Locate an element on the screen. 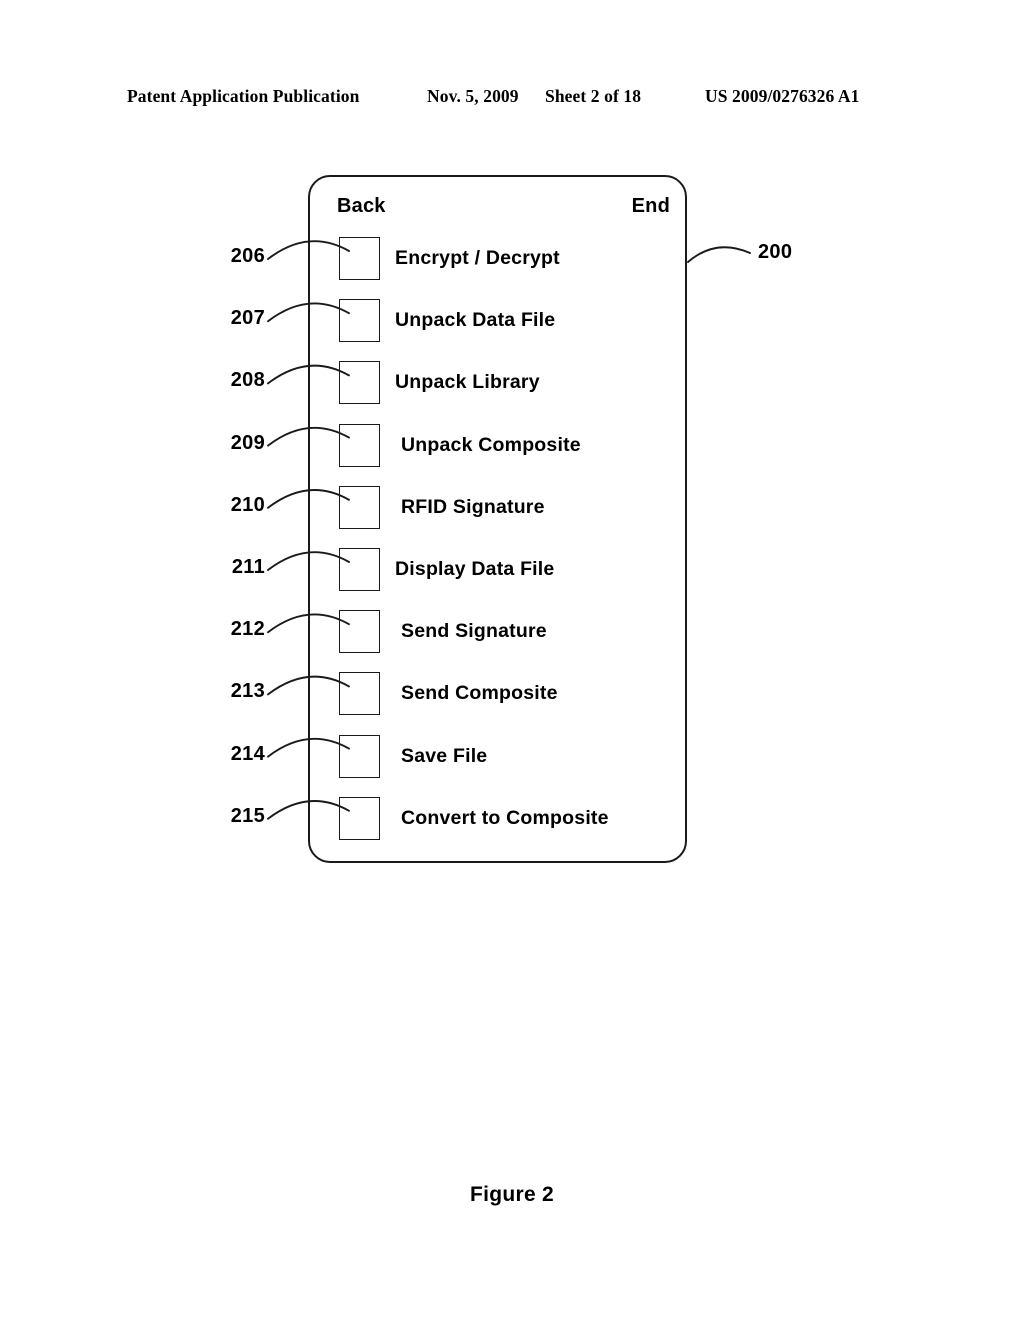  menu-label-207: Unpack Data File is located at coordinates (475, 320).